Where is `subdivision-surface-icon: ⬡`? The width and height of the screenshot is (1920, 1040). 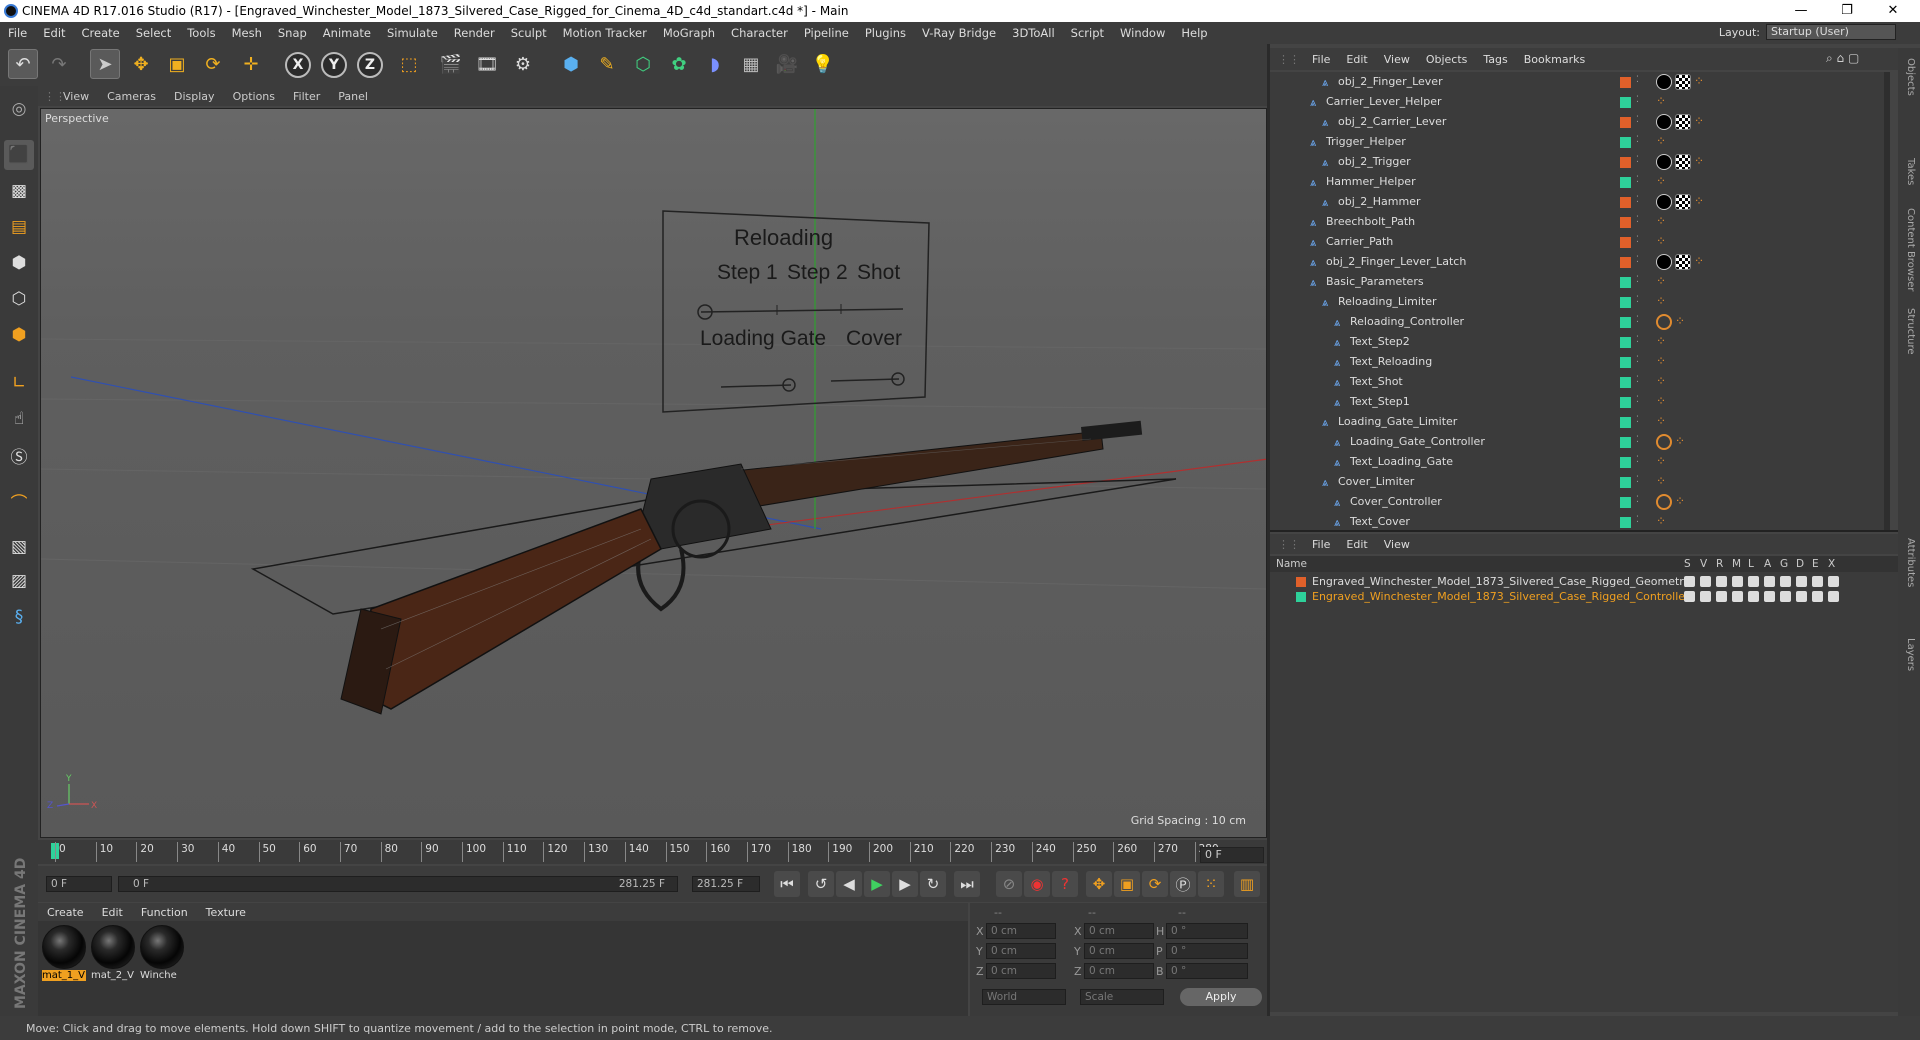 subdivision-surface-icon: ⬡ is located at coordinates (643, 64).